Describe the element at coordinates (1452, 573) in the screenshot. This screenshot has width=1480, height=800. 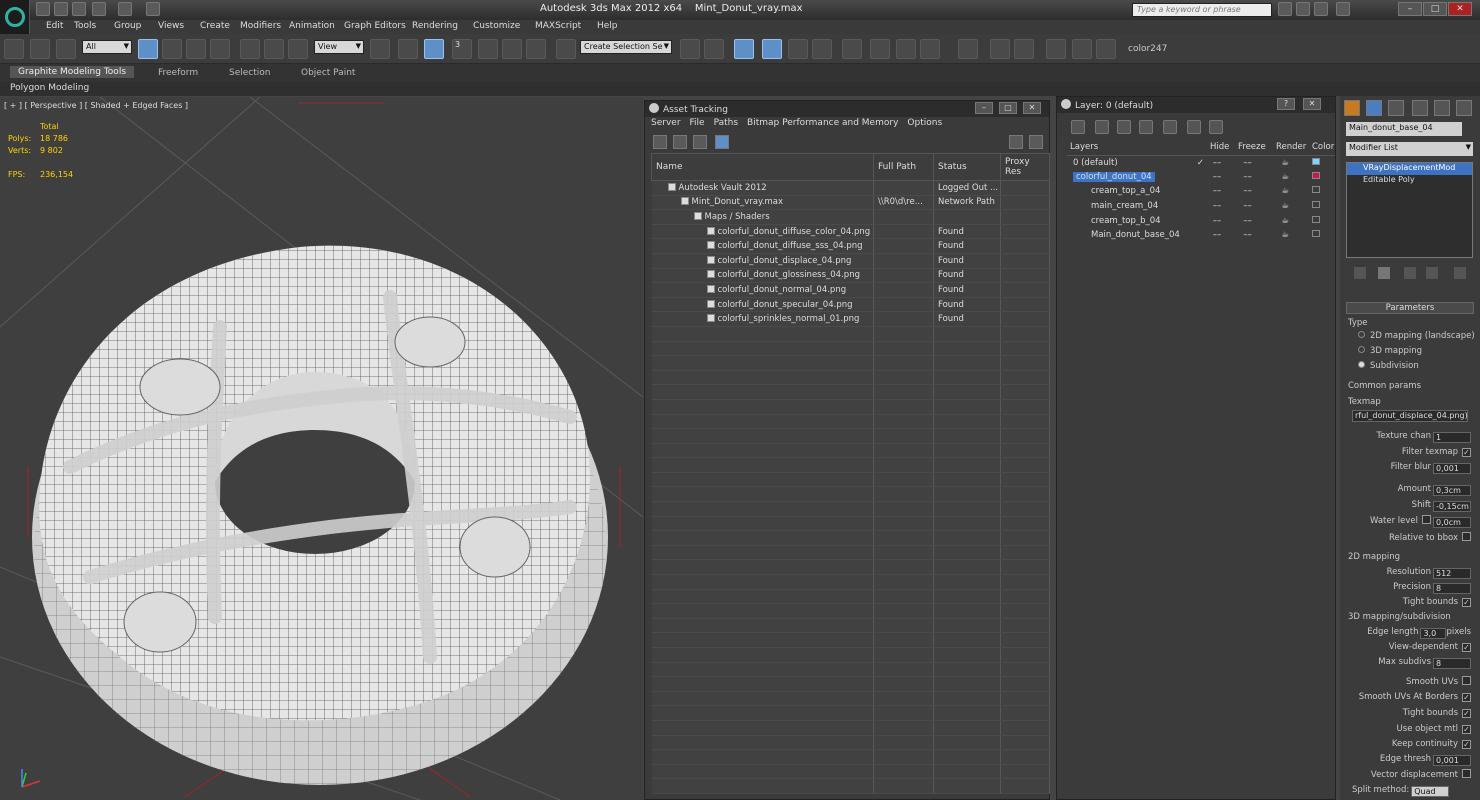
I see `resolution-spinner: 512` at that location.